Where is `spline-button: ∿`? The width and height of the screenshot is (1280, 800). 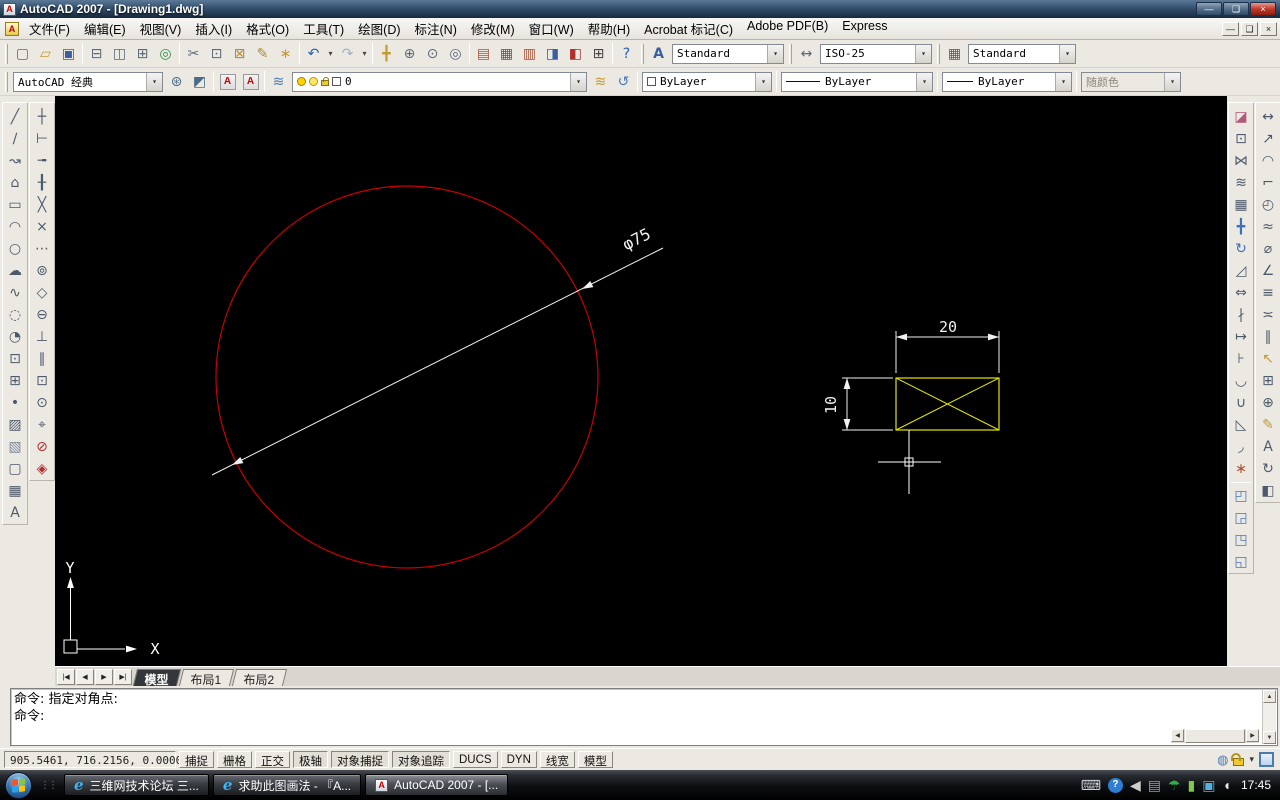 spline-button: ∿ is located at coordinates (15, 293).